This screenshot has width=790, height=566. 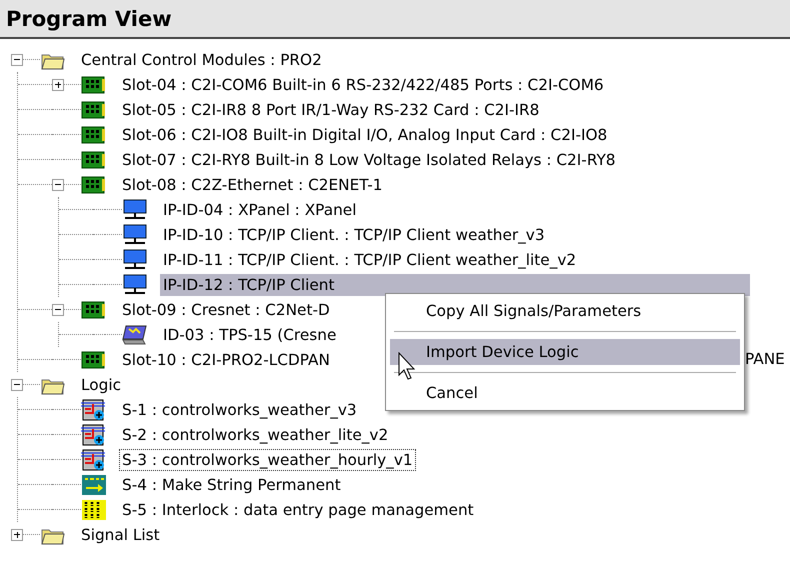 I want to click on tree-item: S-3 : controlworks_weather_hourly_v1, so click(x=267, y=459).